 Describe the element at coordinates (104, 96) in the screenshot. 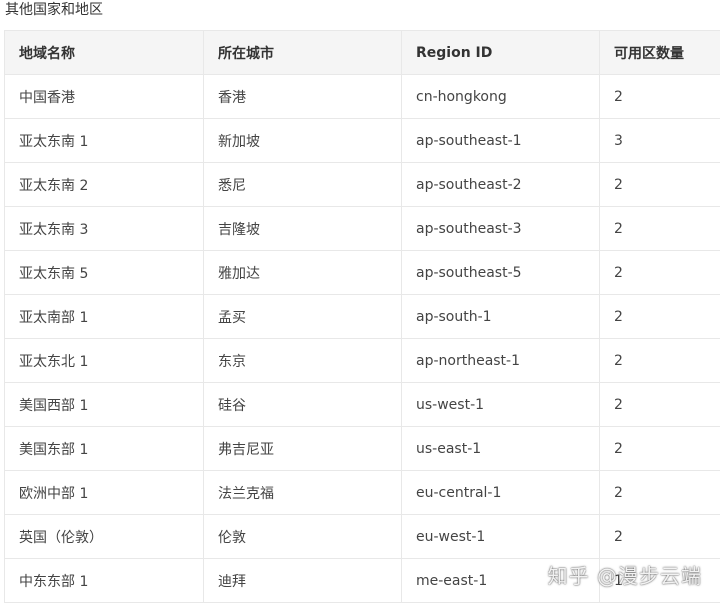

I see `cell-region-name: 中国香港` at that location.